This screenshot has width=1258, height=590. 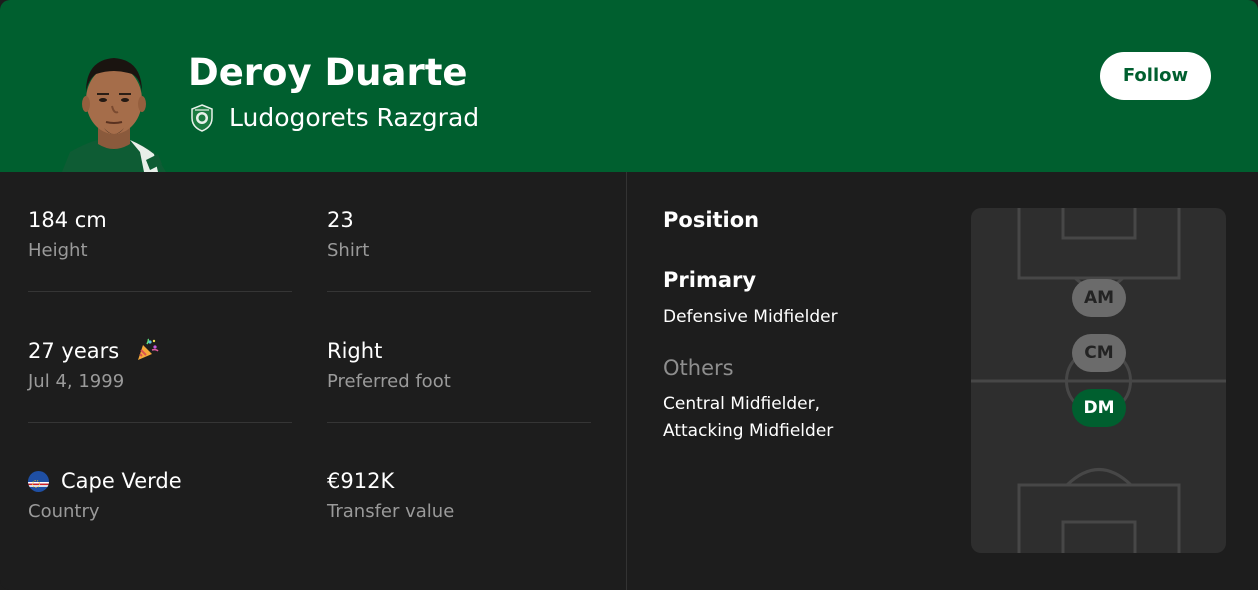 What do you see at coordinates (58, 250) in the screenshot?
I see `height-label: Height` at bounding box center [58, 250].